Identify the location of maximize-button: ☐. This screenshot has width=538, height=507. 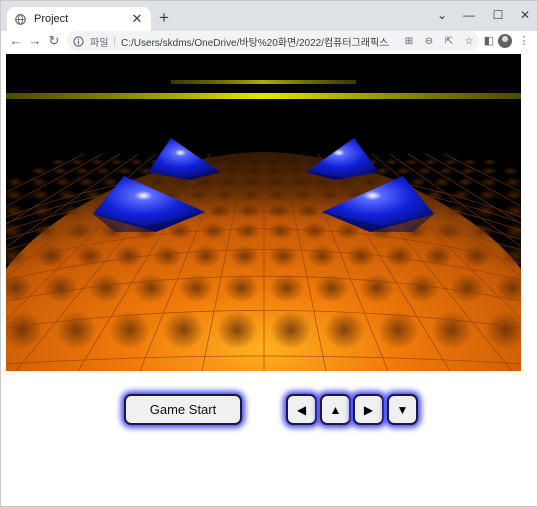
(498, 15).